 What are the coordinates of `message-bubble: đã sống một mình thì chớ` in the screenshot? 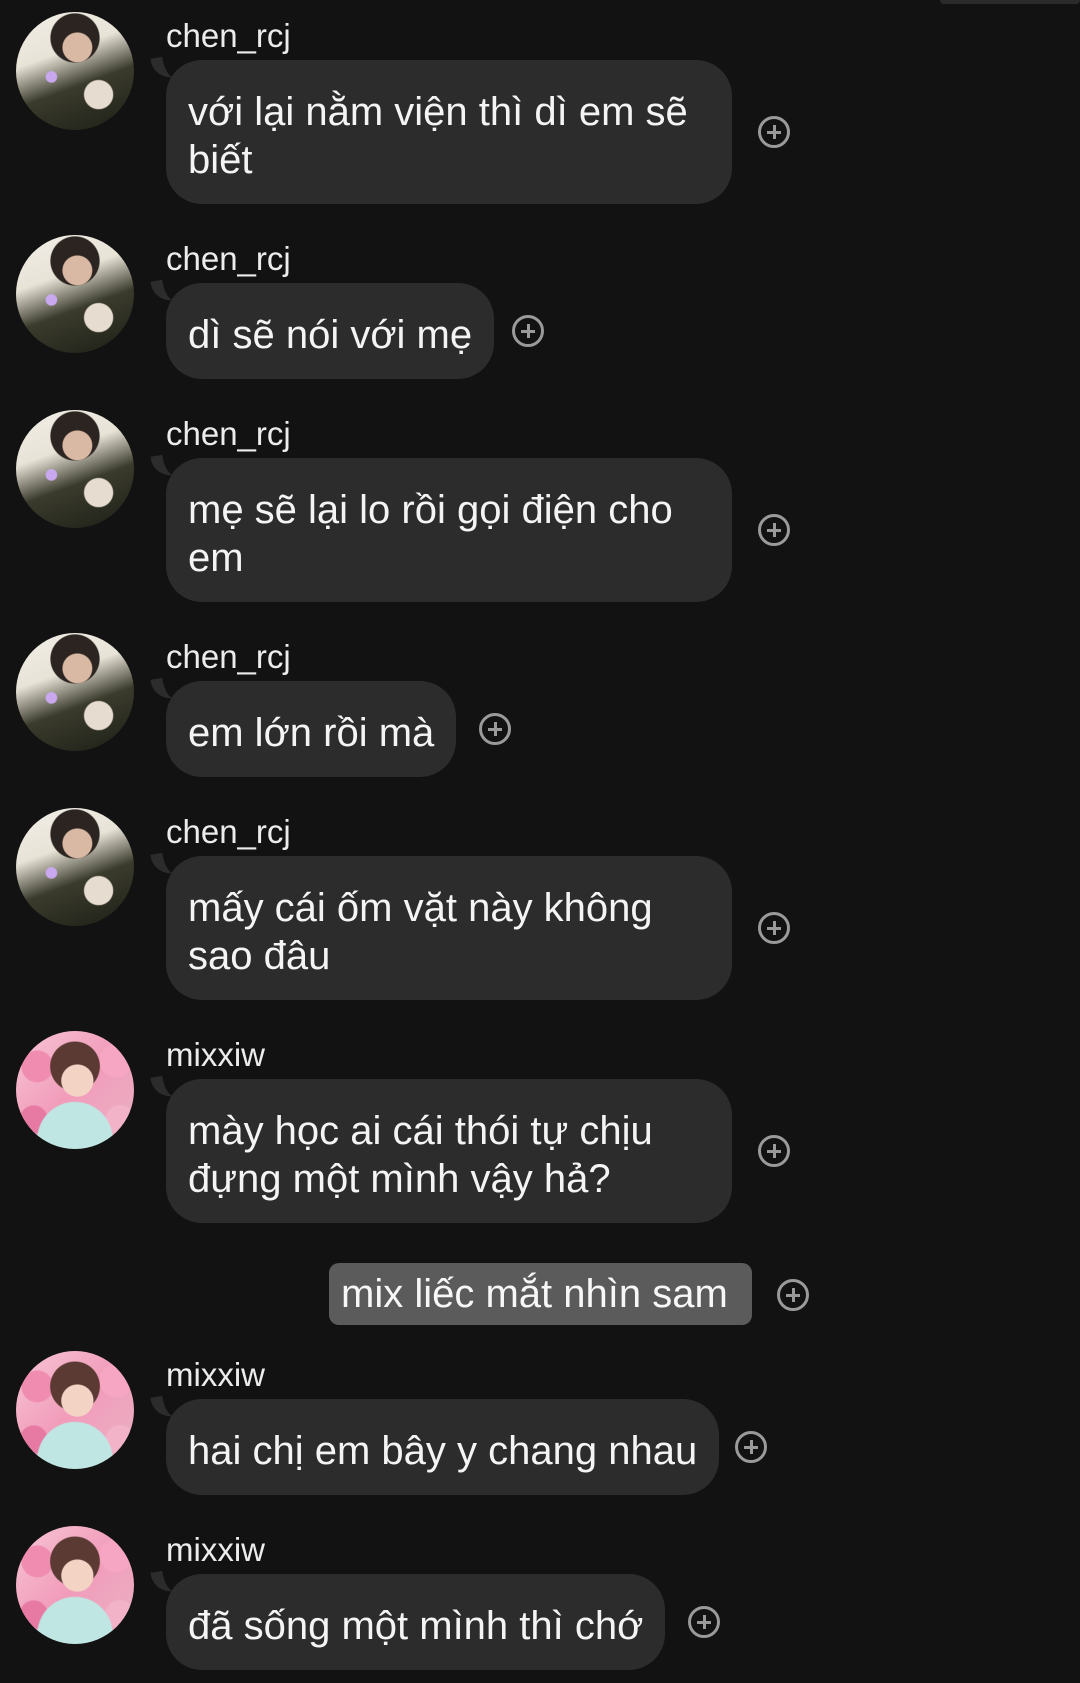 It's located at (416, 1622).